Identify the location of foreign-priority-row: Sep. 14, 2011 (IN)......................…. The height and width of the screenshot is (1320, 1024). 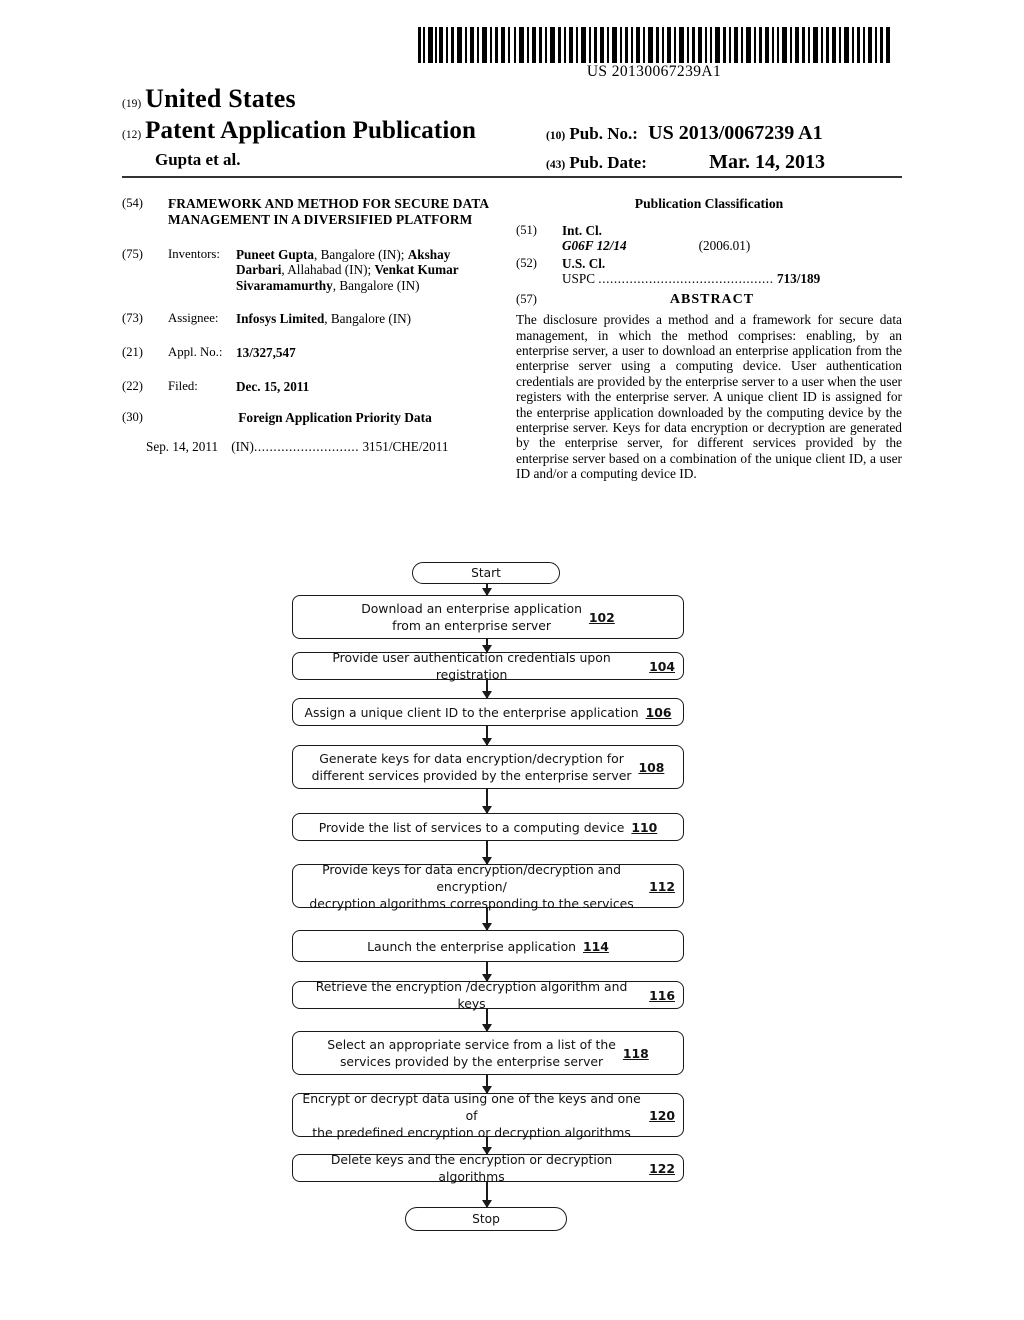
(324, 446).